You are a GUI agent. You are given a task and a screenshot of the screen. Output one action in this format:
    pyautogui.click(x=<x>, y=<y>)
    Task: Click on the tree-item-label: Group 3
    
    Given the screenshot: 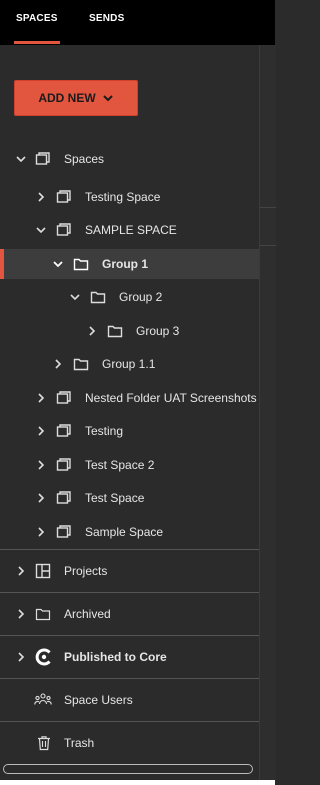 What is the action you would take?
    pyautogui.click(x=158, y=331)
    